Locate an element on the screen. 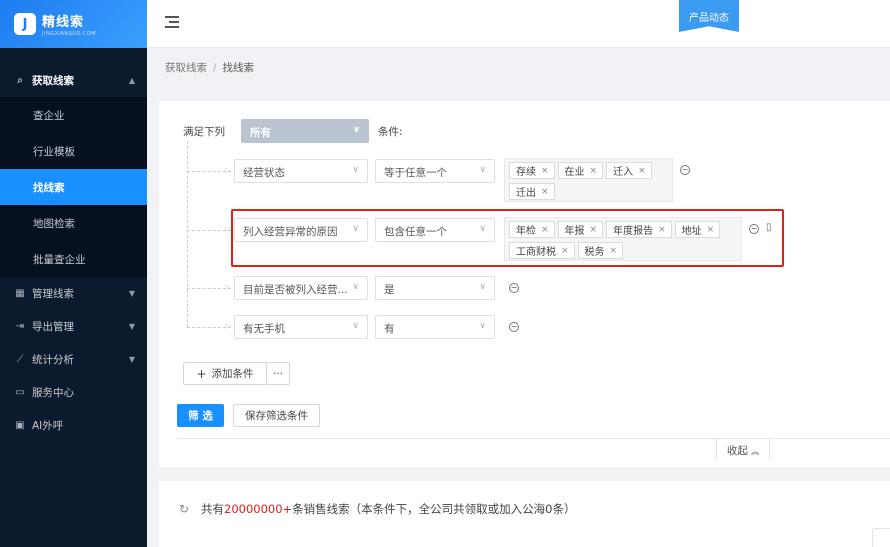 This screenshot has width=890, height=547. tag-select: 存续 × 在业 × 迁入 × 迁出 × is located at coordinates (588, 180).